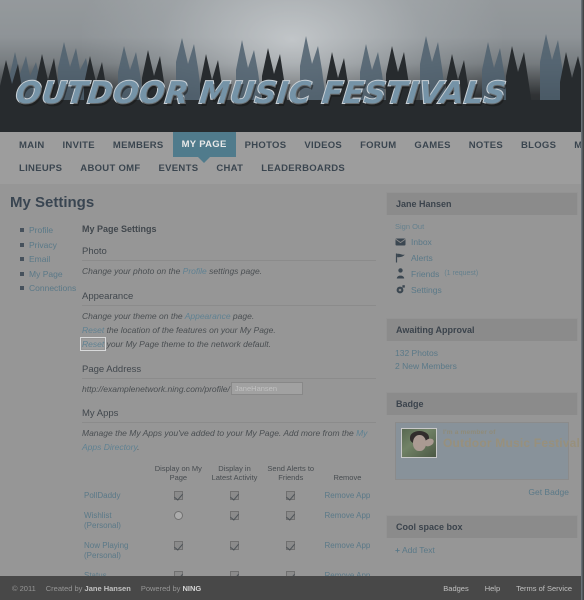 This screenshot has width=584, height=600. What do you see at coordinates (455, 588) in the screenshot?
I see `footer-link-badges: Badges` at bounding box center [455, 588].